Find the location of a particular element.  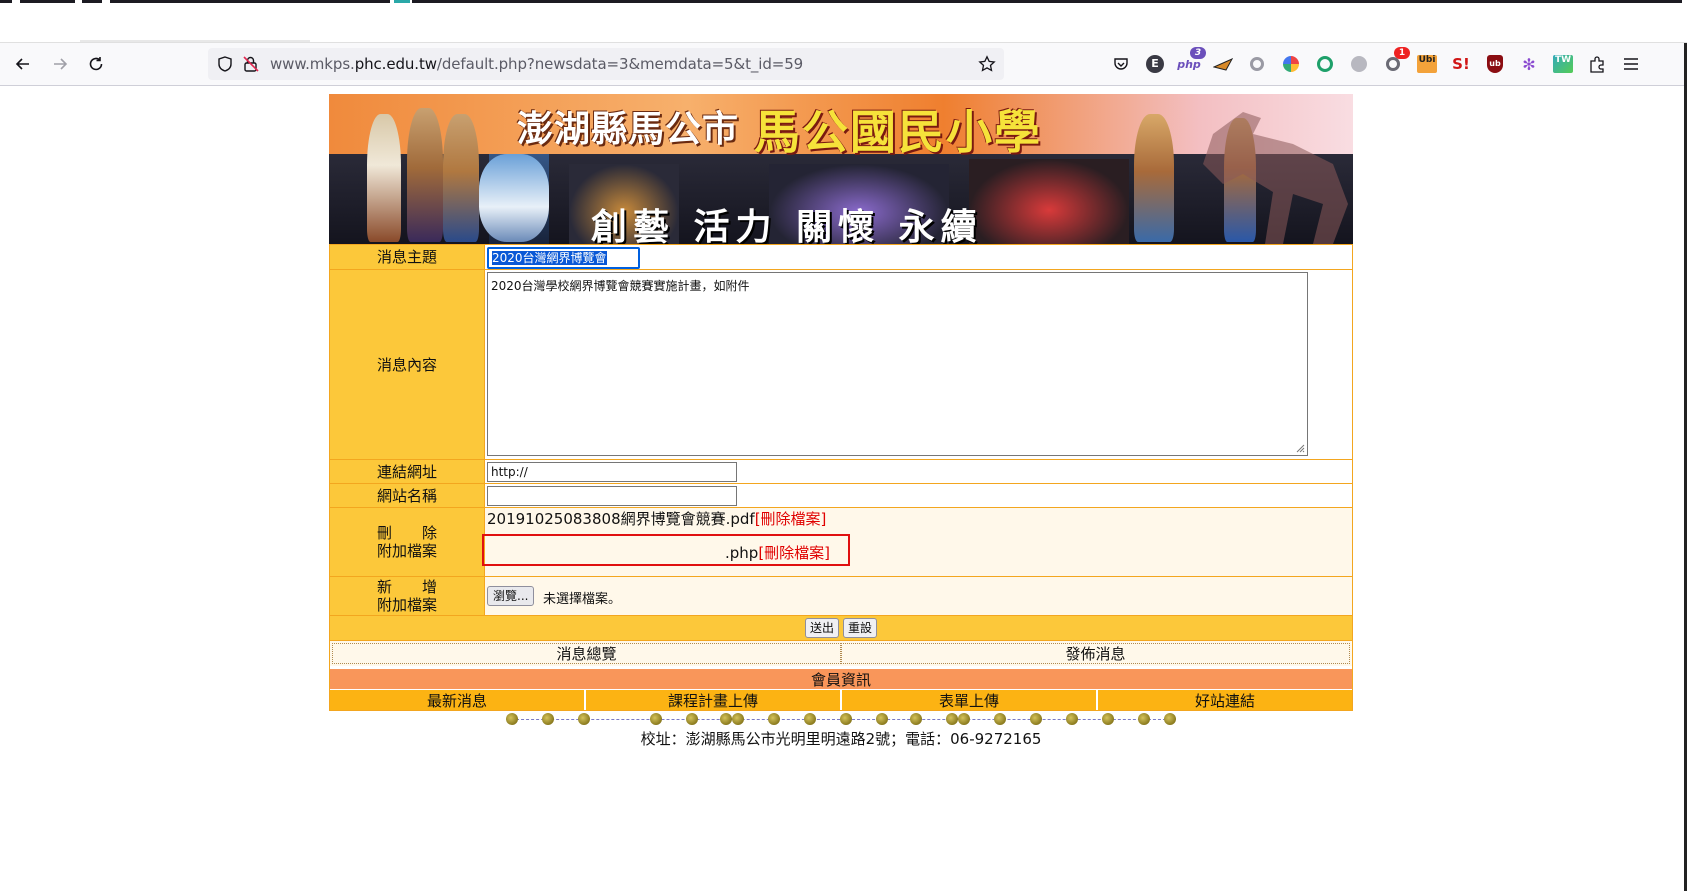

ublock-icon: ub is located at coordinates (1495, 64).